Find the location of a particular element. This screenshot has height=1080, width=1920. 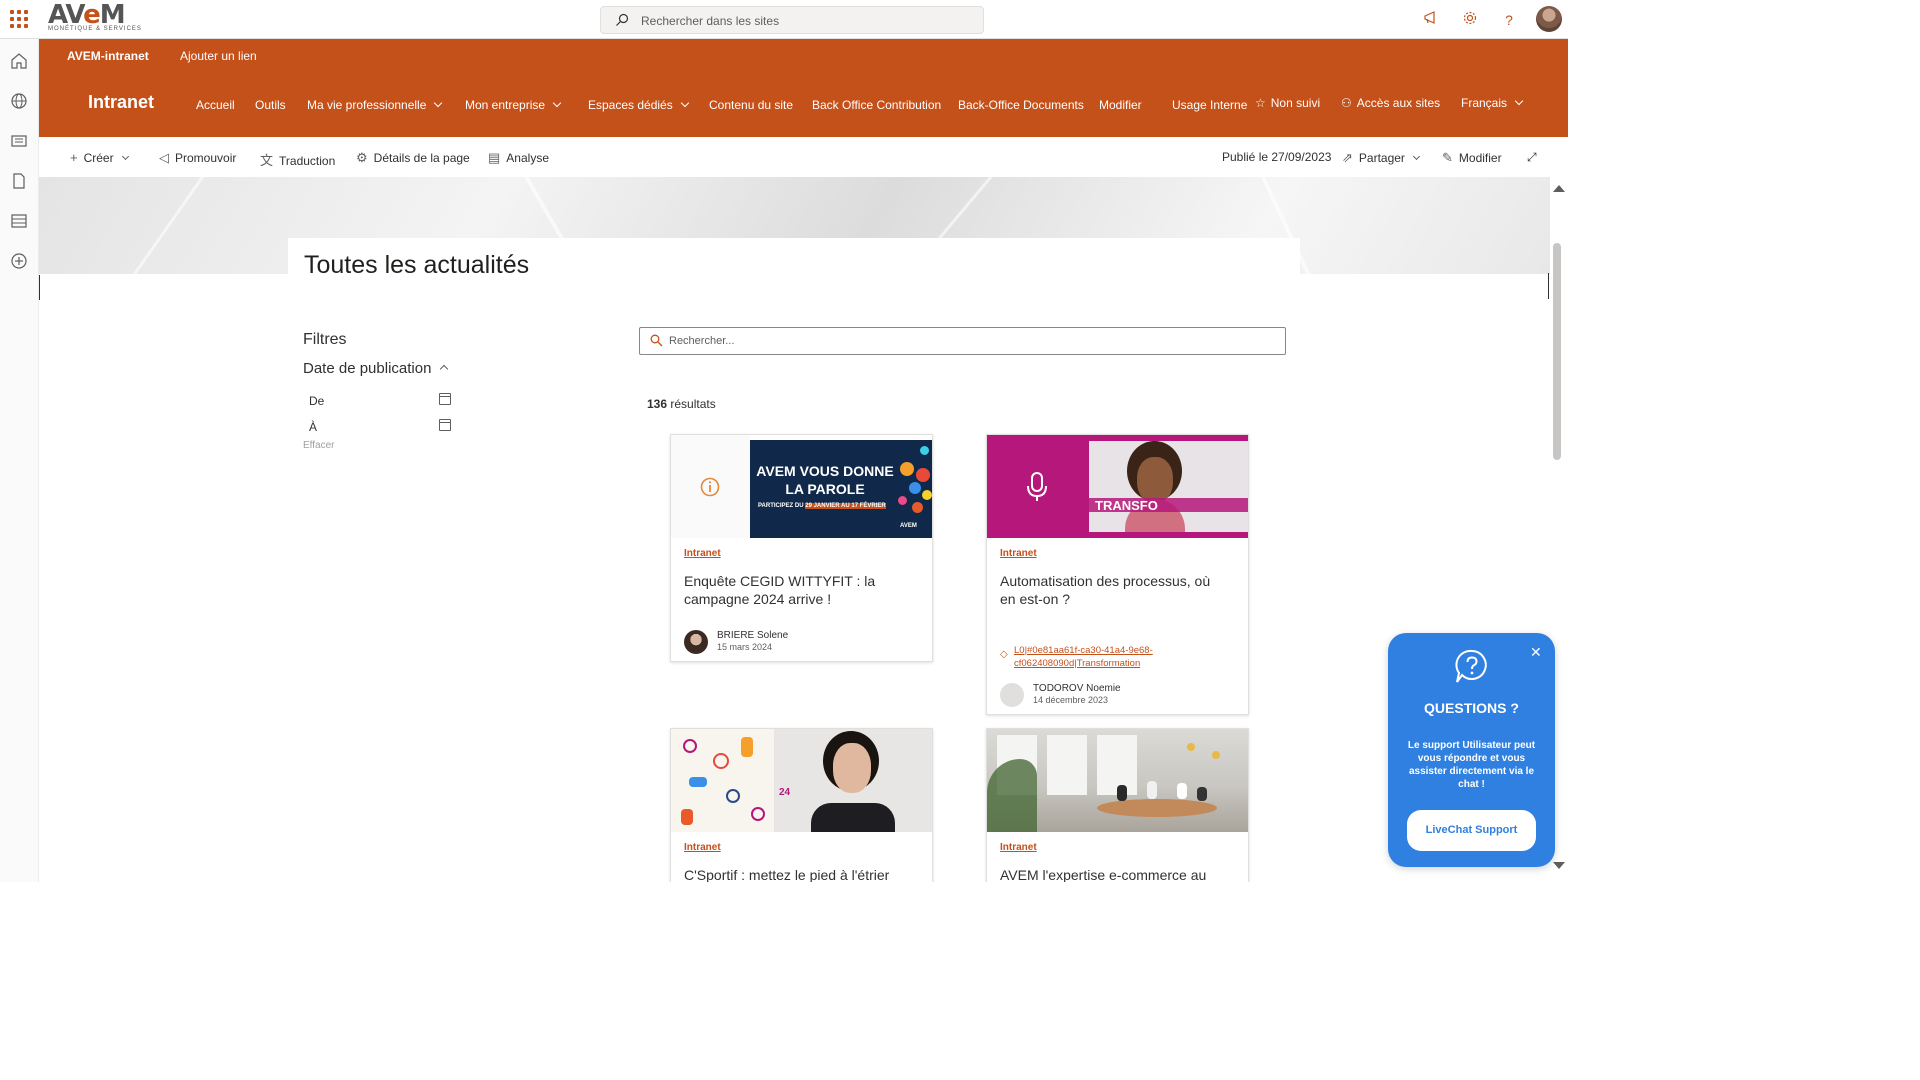

promote-button: ◁ Promouvoir is located at coordinates (197, 158).